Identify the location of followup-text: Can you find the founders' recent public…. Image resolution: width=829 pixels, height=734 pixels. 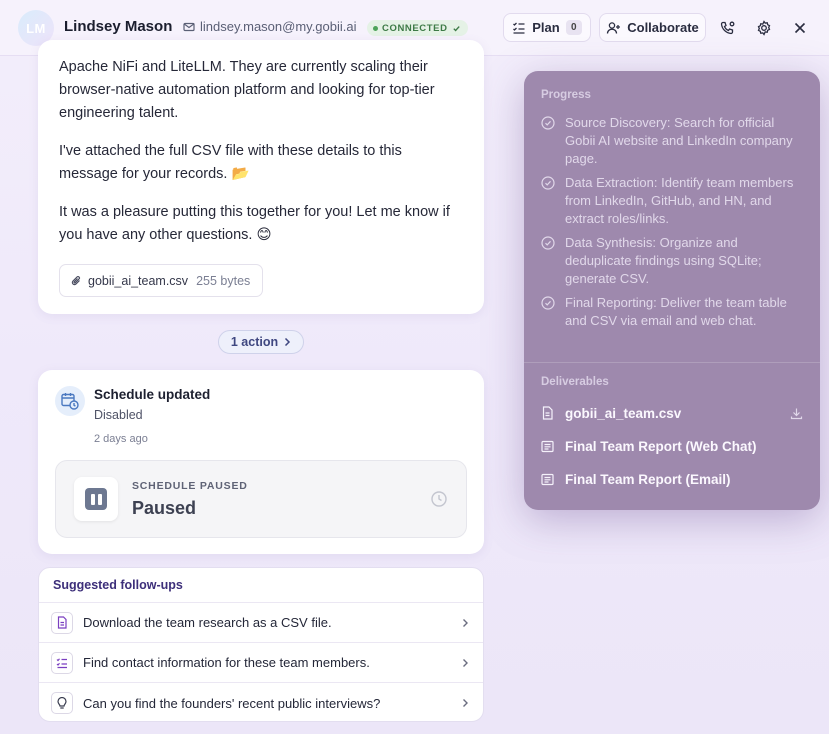
(232, 703).